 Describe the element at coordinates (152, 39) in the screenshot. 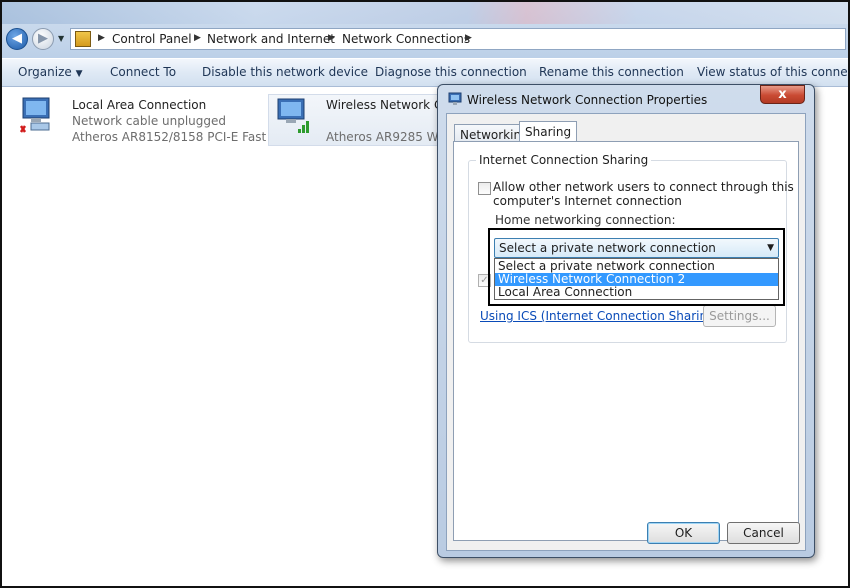

I see `breadcrumb-control-panel: Control Panel` at that location.